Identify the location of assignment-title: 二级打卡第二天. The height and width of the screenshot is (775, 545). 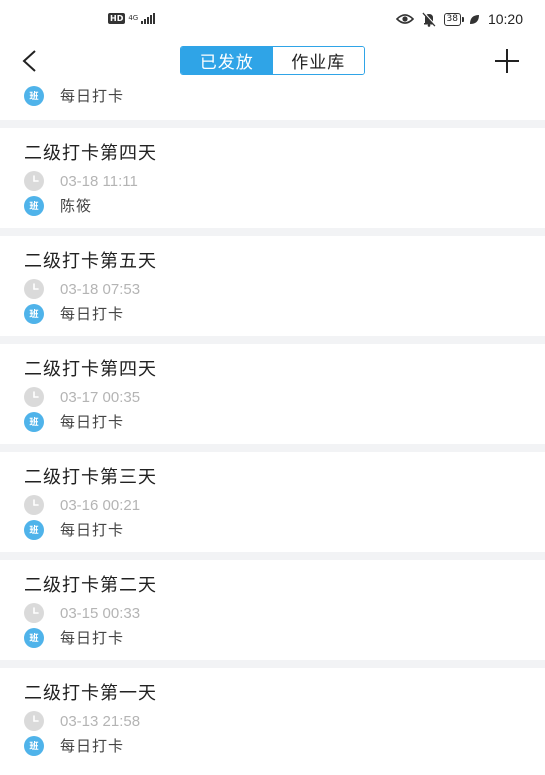
(90, 585).